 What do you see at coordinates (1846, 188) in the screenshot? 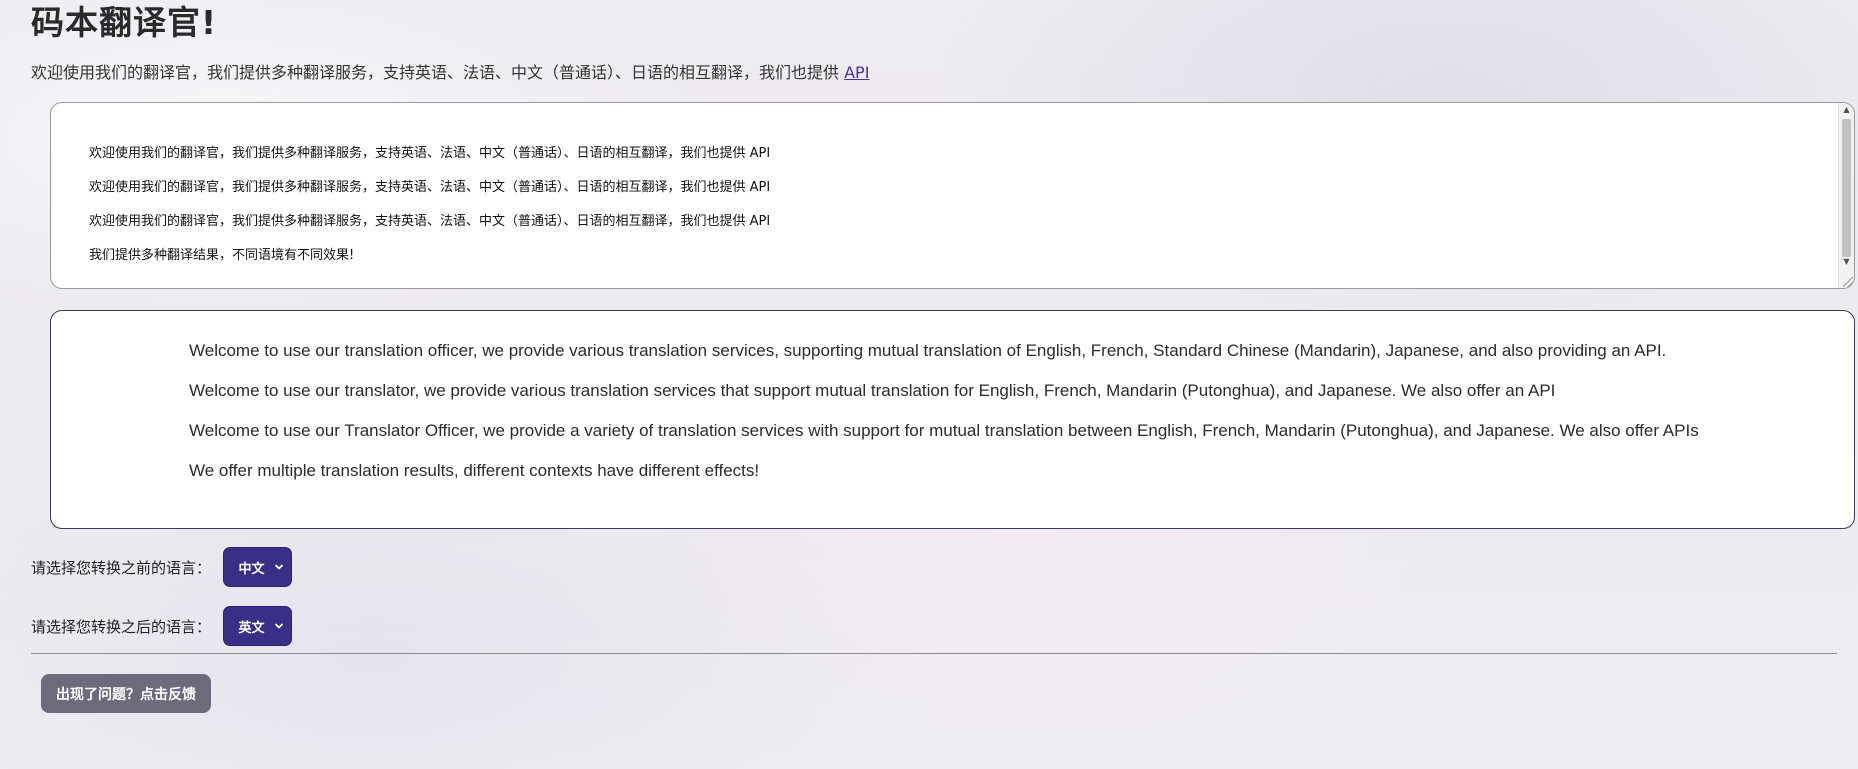
I see `scrollbar-thumb` at bounding box center [1846, 188].